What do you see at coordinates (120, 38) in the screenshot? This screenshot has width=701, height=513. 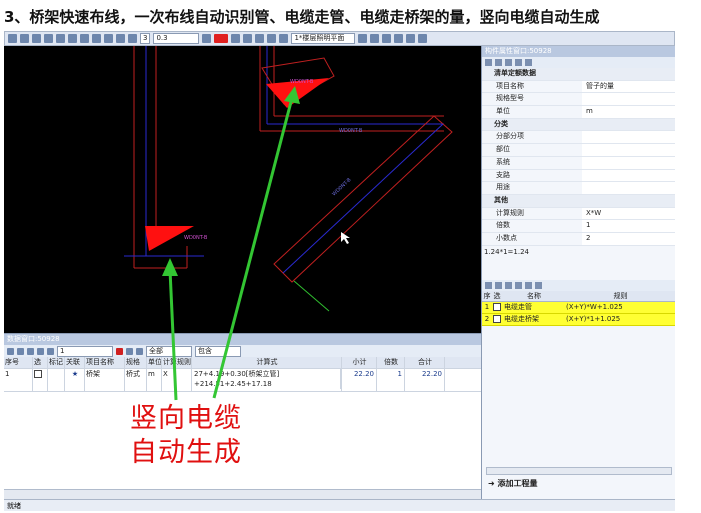 I see `snap-icon` at bounding box center [120, 38].